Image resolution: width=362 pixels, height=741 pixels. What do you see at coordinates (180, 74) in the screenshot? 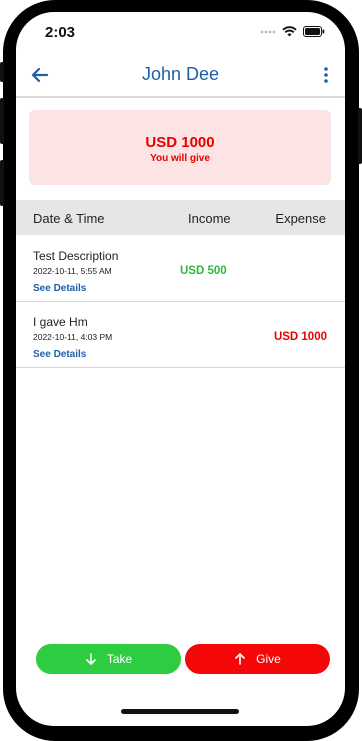
I see `page-title: John Dee` at bounding box center [180, 74].